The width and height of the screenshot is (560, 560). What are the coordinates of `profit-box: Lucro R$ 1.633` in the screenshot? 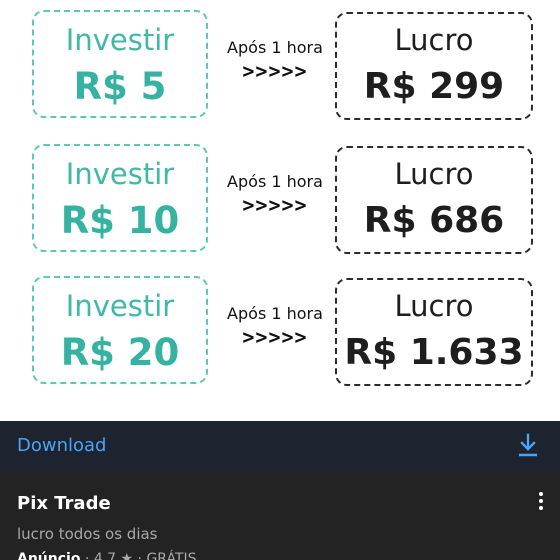 It's located at (434, 332).